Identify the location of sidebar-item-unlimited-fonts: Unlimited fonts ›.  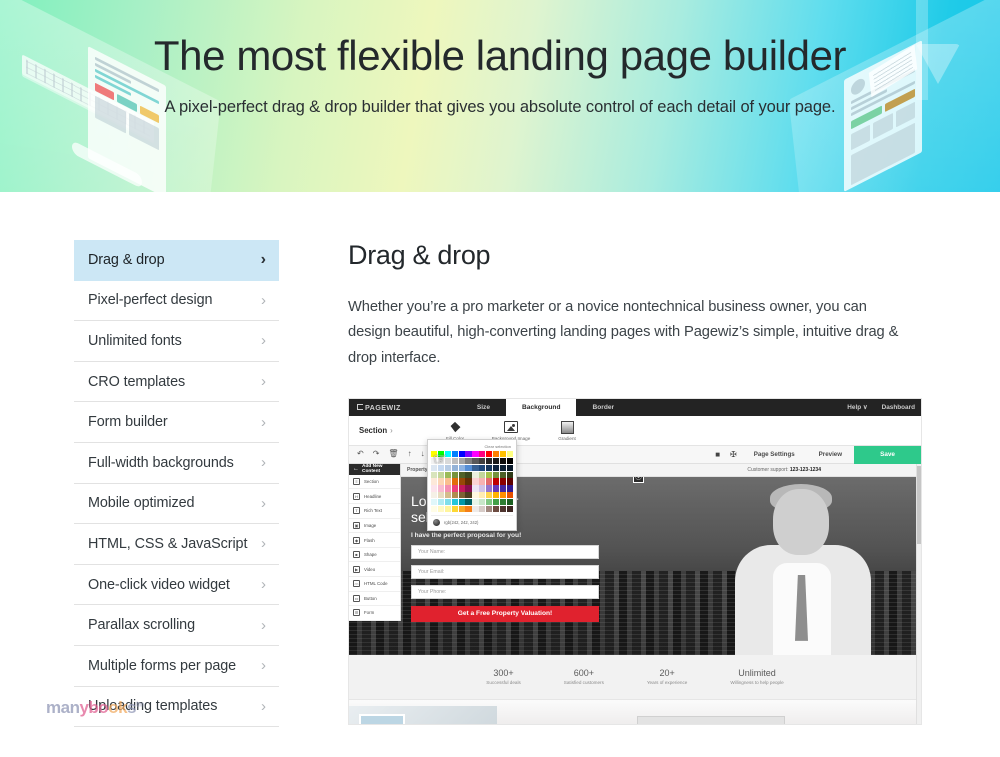
(176, 341).